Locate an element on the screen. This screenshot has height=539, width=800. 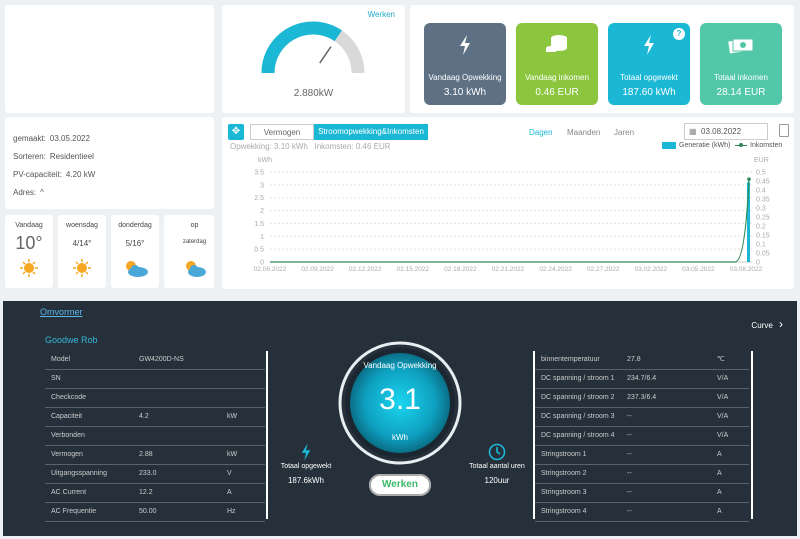
power-gauge-card: Werken 2.880kW is located at coordinates (313, 59).